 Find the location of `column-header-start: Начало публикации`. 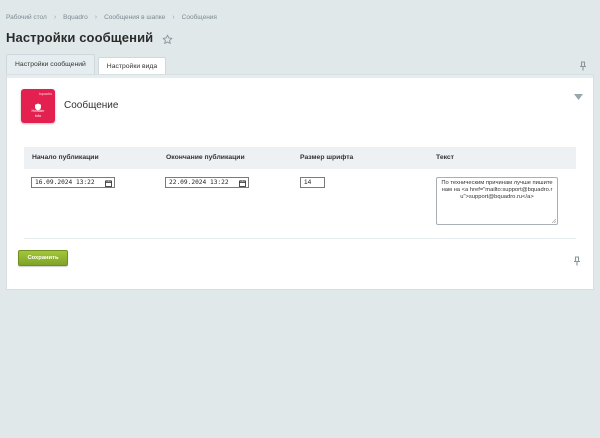

column-header-start: Начало публикации is located at coordinates (65, 157).